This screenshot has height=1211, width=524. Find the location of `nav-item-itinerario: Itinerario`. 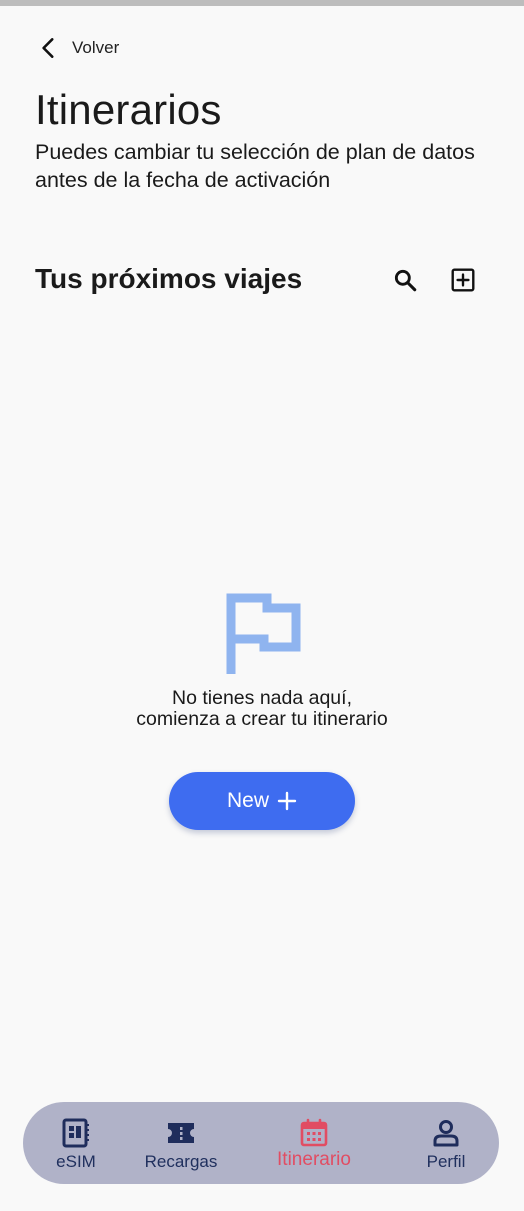

nav-item-itinerario: Itinerario is located at coordinates (314, 1143).